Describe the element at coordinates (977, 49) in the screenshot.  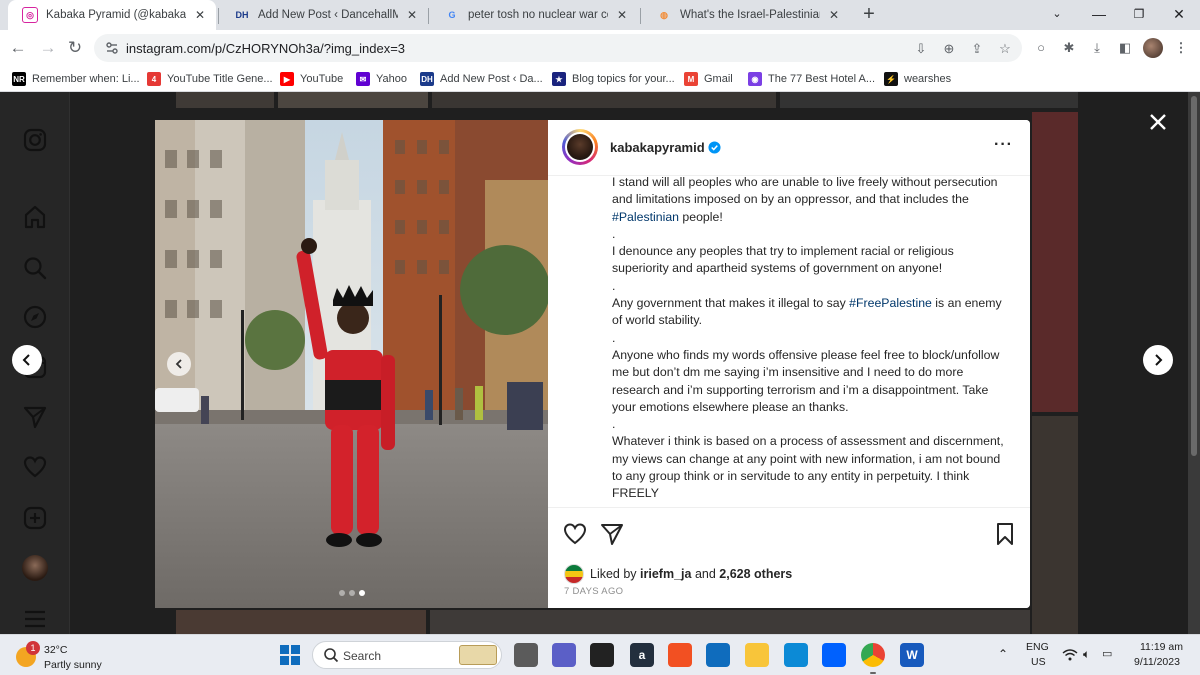
I see `share-icon: ⇪` at that location.